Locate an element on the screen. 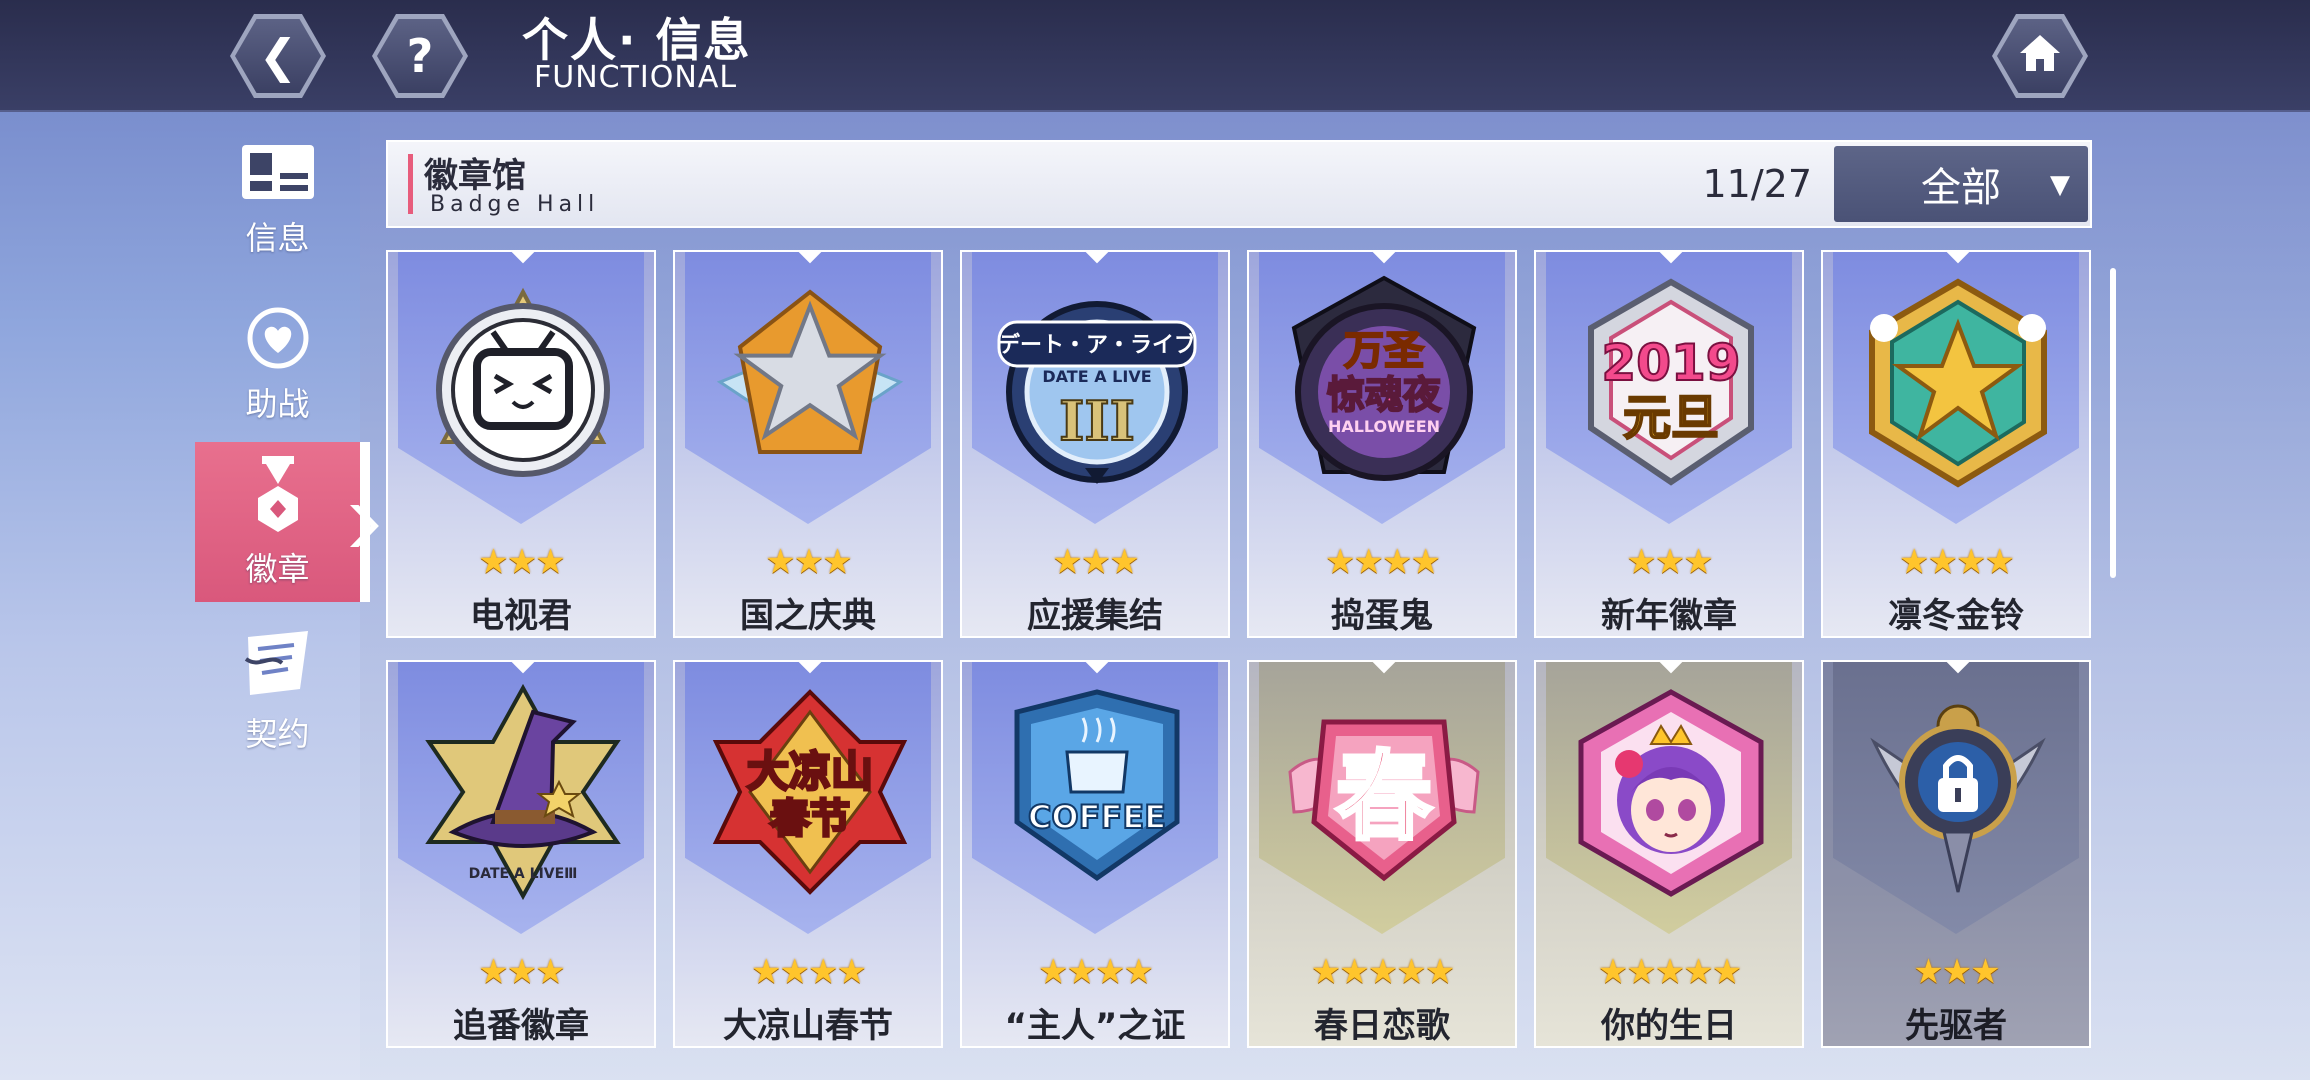 This screenshot has width=2310, height=1080. art-text: 大凉山 is located at coordinates (810, 771).